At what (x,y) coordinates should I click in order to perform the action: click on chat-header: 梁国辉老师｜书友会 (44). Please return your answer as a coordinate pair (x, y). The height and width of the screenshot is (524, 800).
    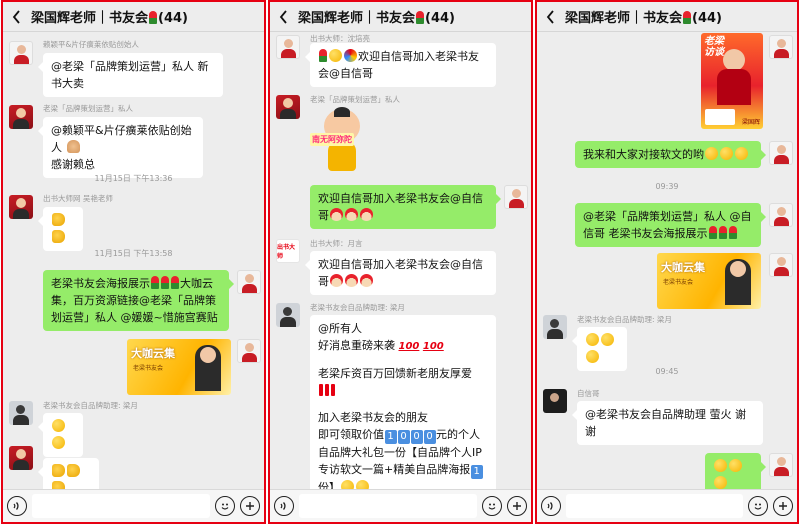
    Looking at the image, I should click on (133, 17).